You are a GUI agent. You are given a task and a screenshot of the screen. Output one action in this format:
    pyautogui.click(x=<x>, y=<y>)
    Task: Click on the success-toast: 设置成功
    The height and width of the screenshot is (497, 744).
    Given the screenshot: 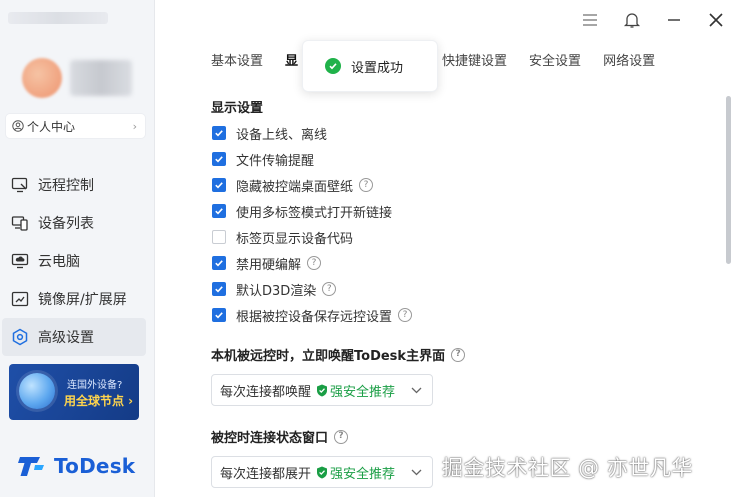 What is the action you would take?
    pyautogui.click(x=370, y=66)
    